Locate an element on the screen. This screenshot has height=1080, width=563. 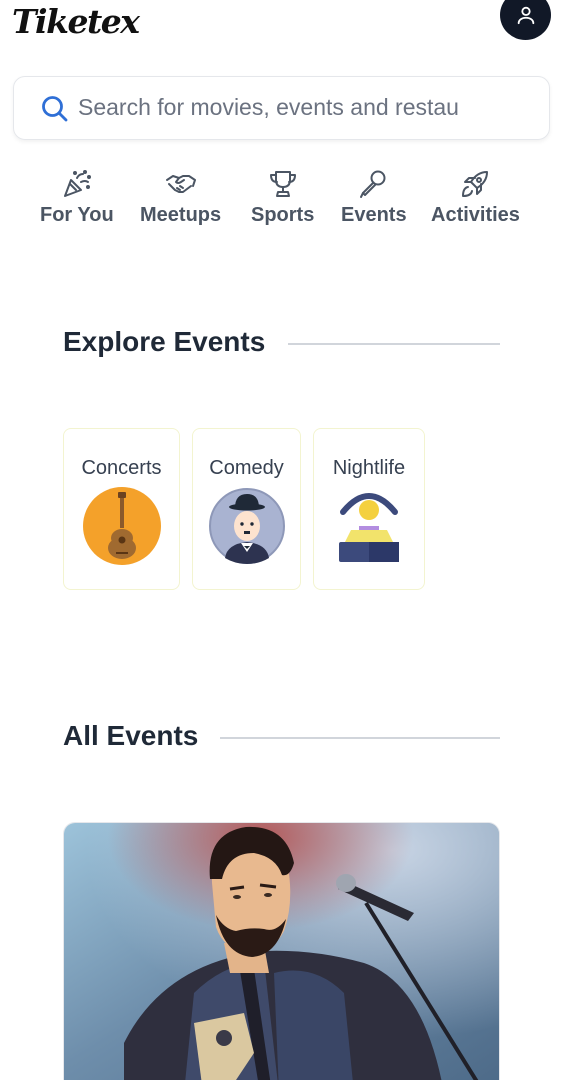
profile-button is located at coordinates (525, 20).